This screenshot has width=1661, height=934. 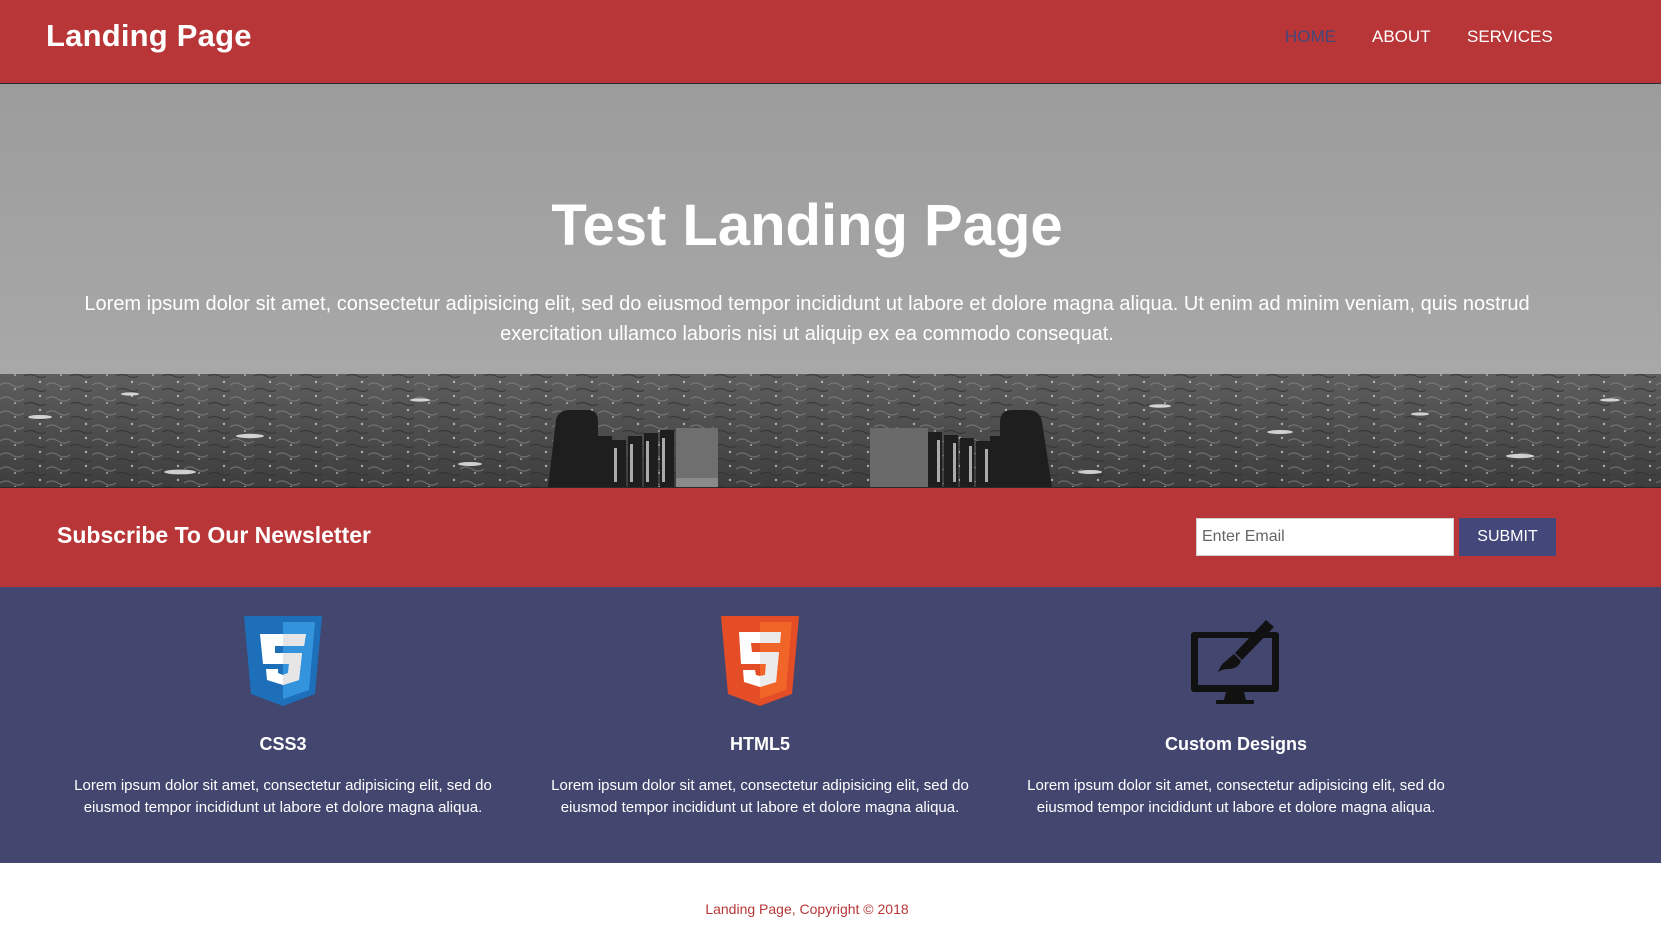 What do you see at coordinates (1507, 537) in the screenshot?
I see `submit-button: SUBMIT` at bounding box center [1507, 537].